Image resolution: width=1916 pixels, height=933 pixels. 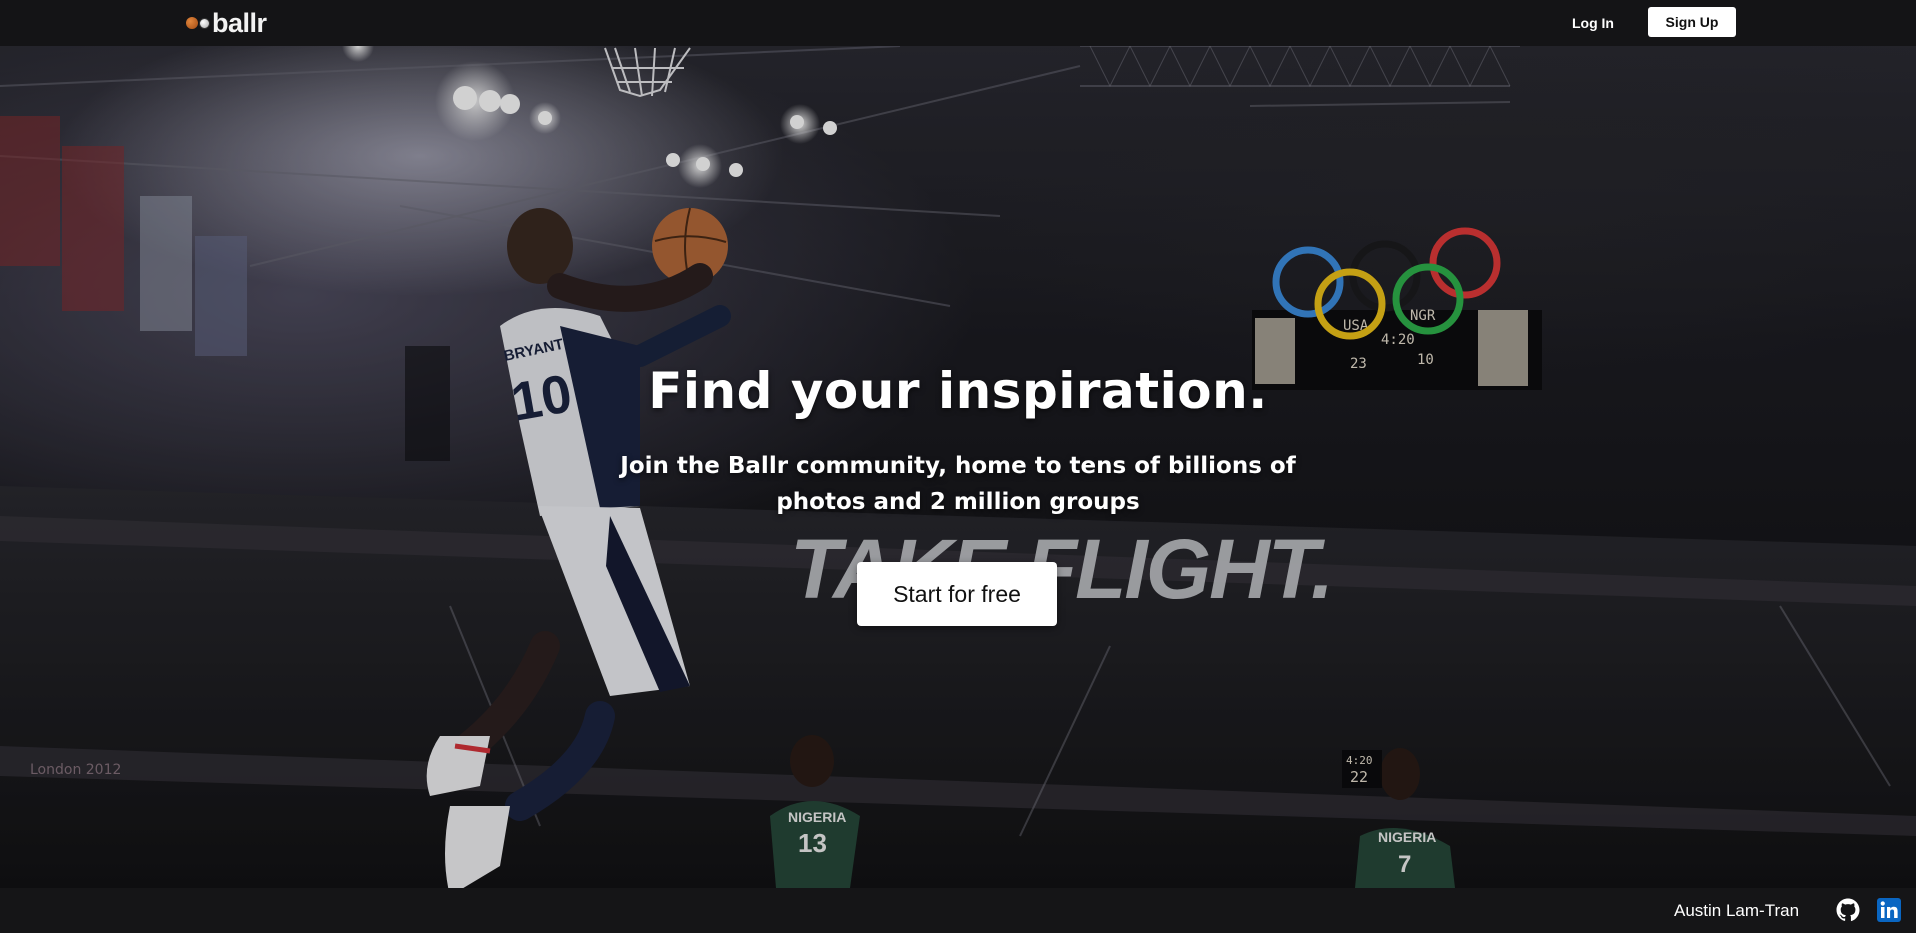 I want to click on start-for-free-button: Start for free, so click(x=957, y=594).